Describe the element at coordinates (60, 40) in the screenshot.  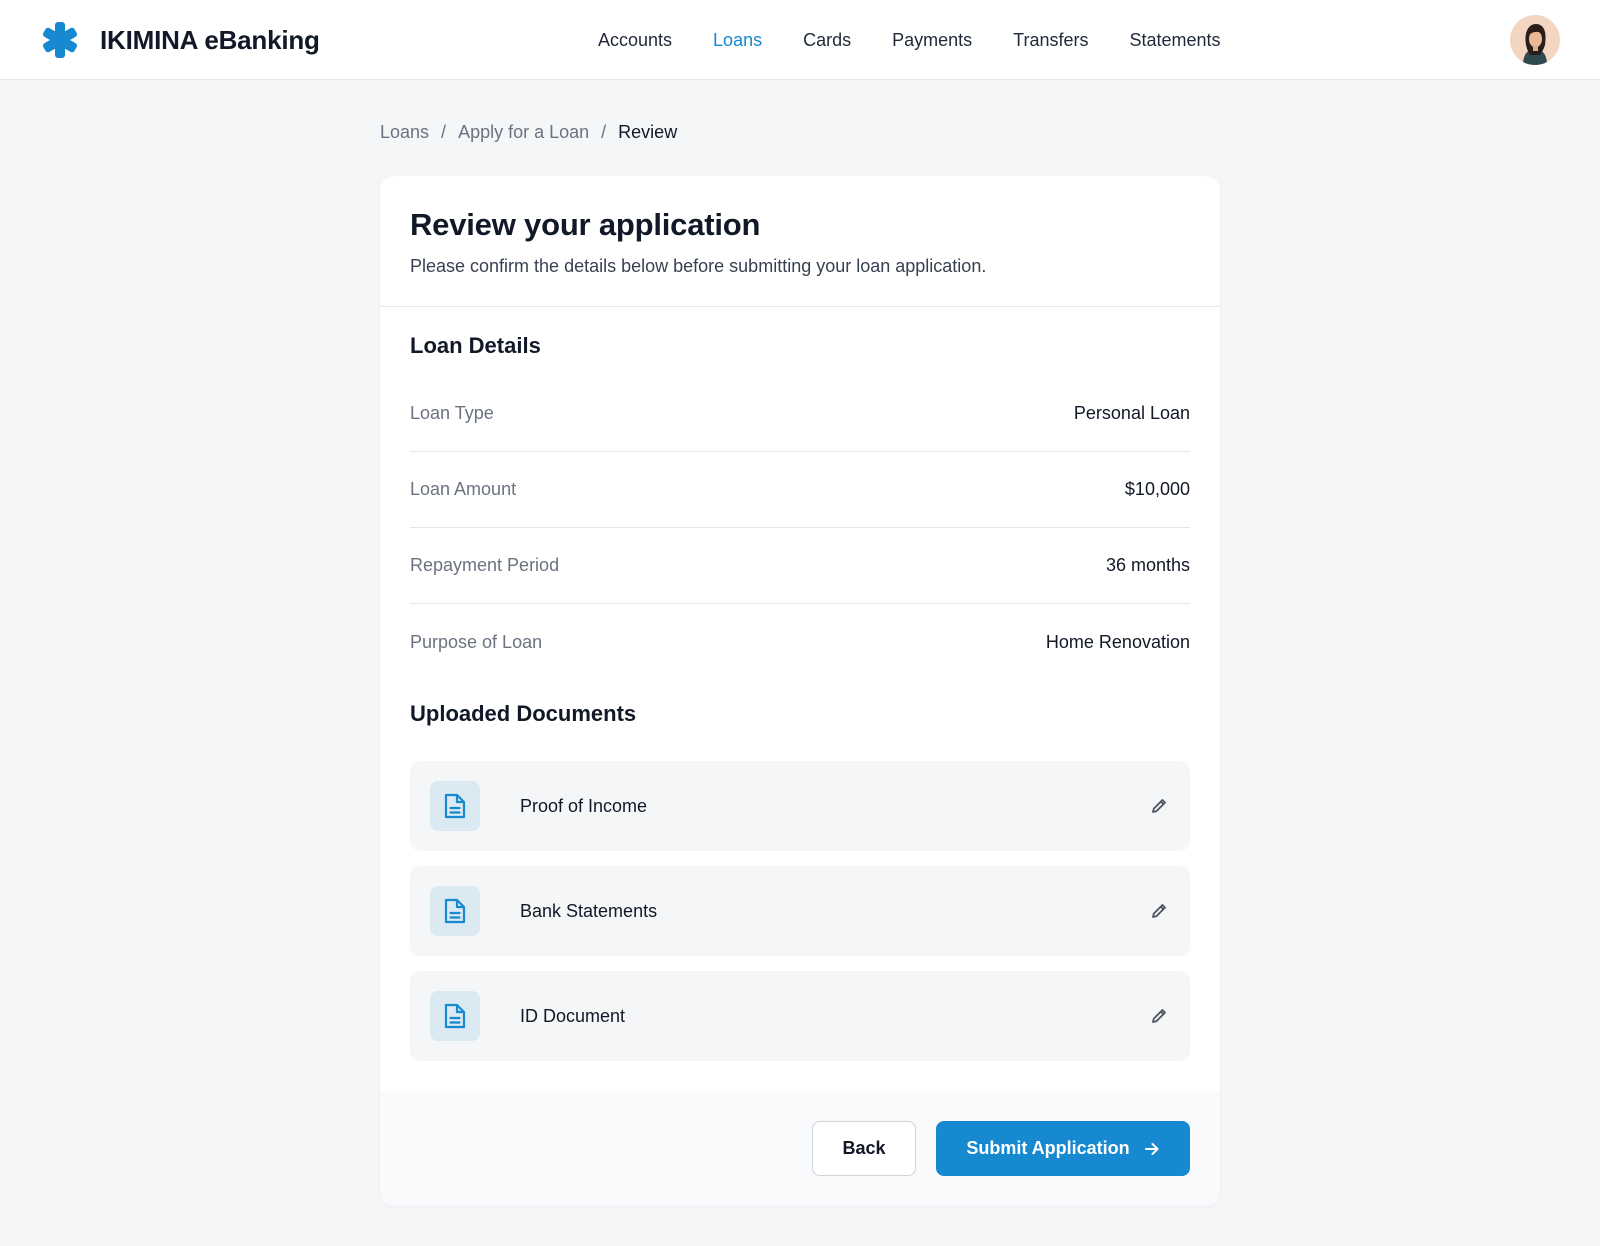
I see `asterisk-logo-icon` at that location.